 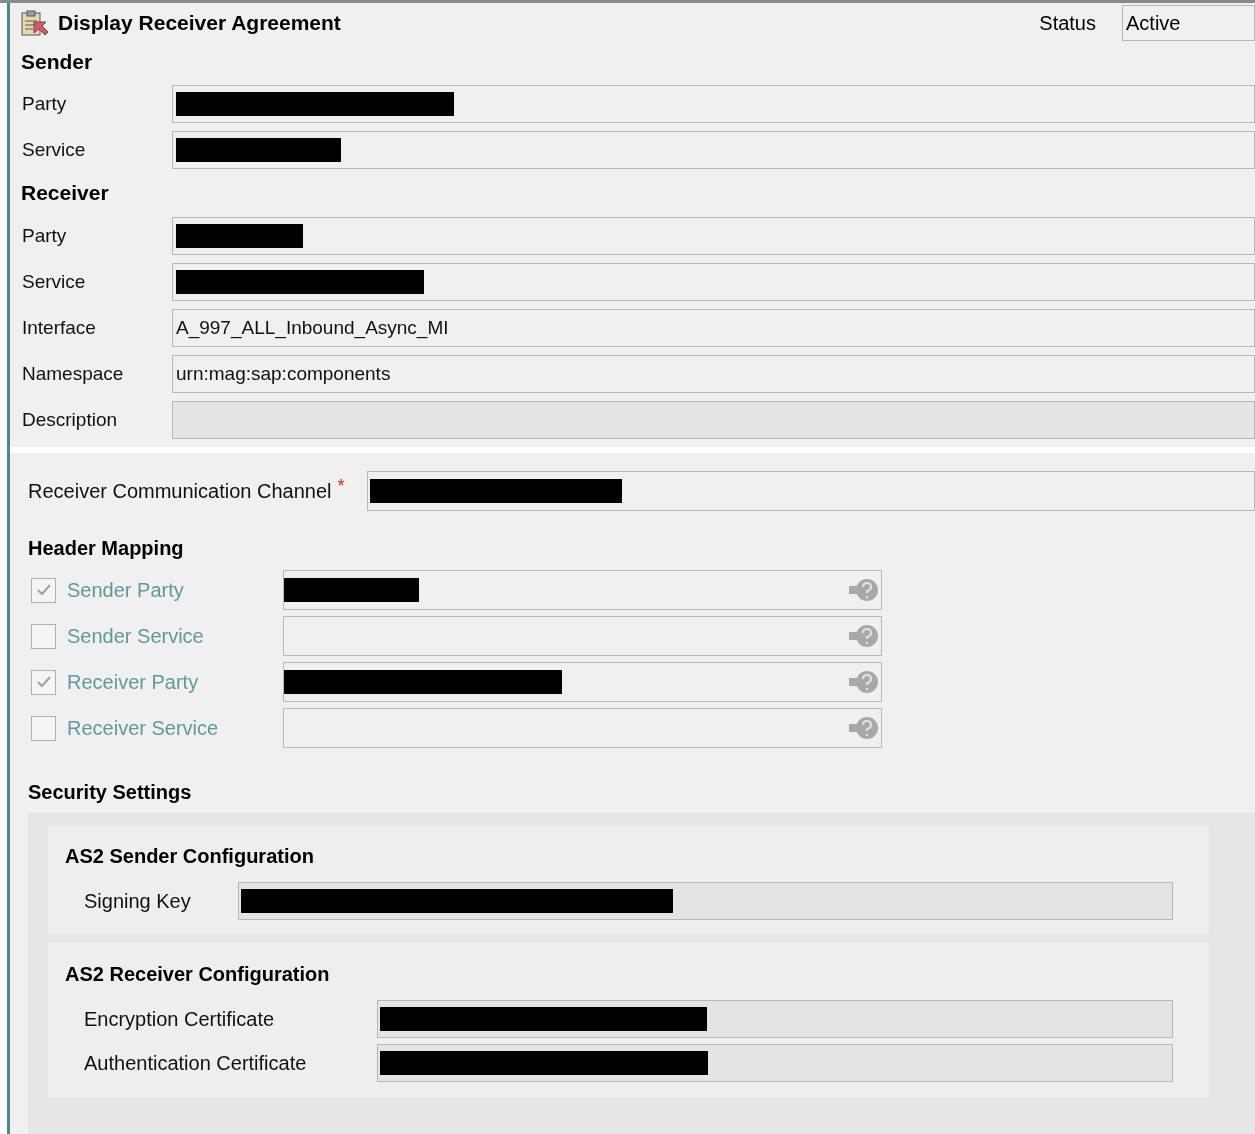 What do you see at coordinates (57, 62) in the screenshot?
I see `section-heading: Sender` at bounding box center [57, 62].